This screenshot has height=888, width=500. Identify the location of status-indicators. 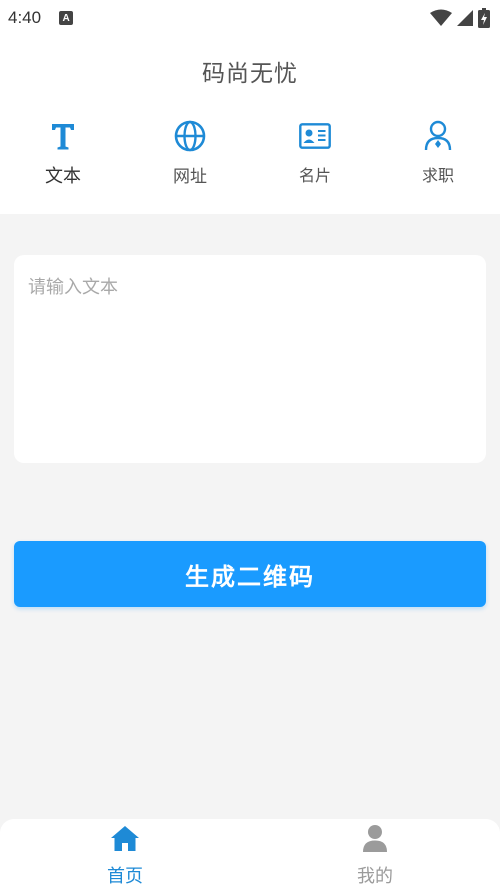
(460, 18).